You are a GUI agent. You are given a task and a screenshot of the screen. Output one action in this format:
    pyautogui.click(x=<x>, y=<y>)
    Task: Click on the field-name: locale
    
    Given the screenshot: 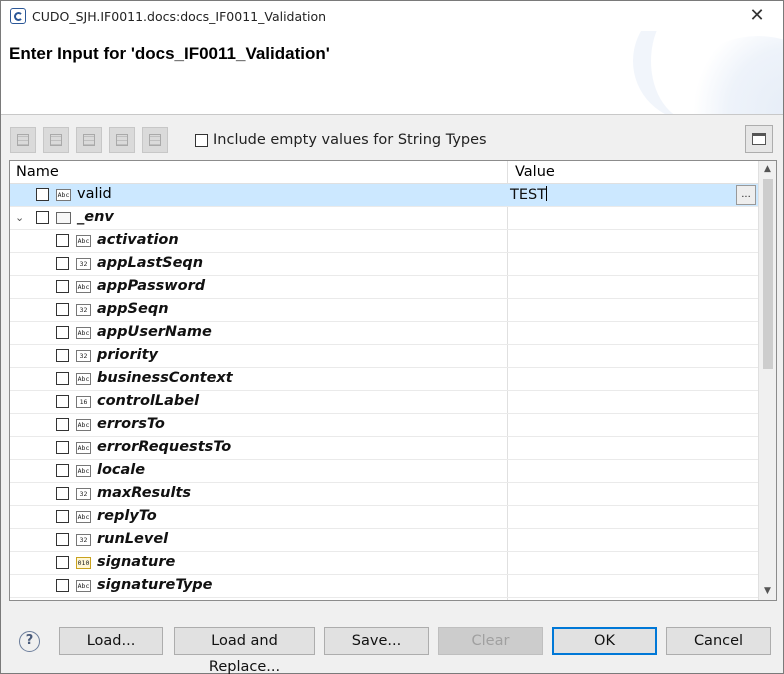 What is the action you would take?
    pyautogui.click(x=121, y=470)
    